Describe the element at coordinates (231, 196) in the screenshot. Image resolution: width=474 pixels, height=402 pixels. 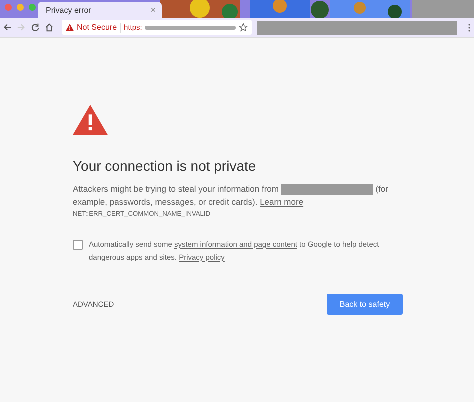
I see `warning-message: Attackers might be trying to steal your information from (for example, passwords, messages, or credit cards). Learn more` at that location.